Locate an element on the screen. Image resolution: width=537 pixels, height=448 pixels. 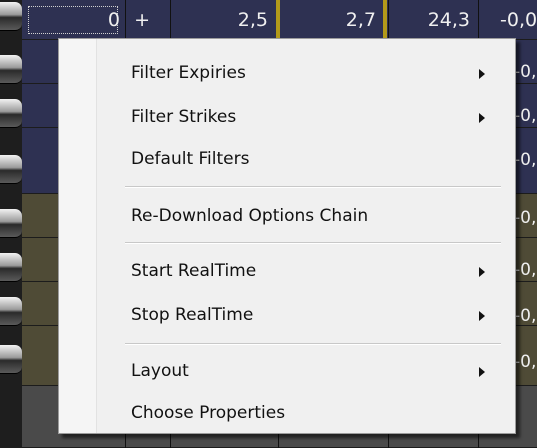
menu-item-label: Choose Properties is located at coordinates (208, 413).